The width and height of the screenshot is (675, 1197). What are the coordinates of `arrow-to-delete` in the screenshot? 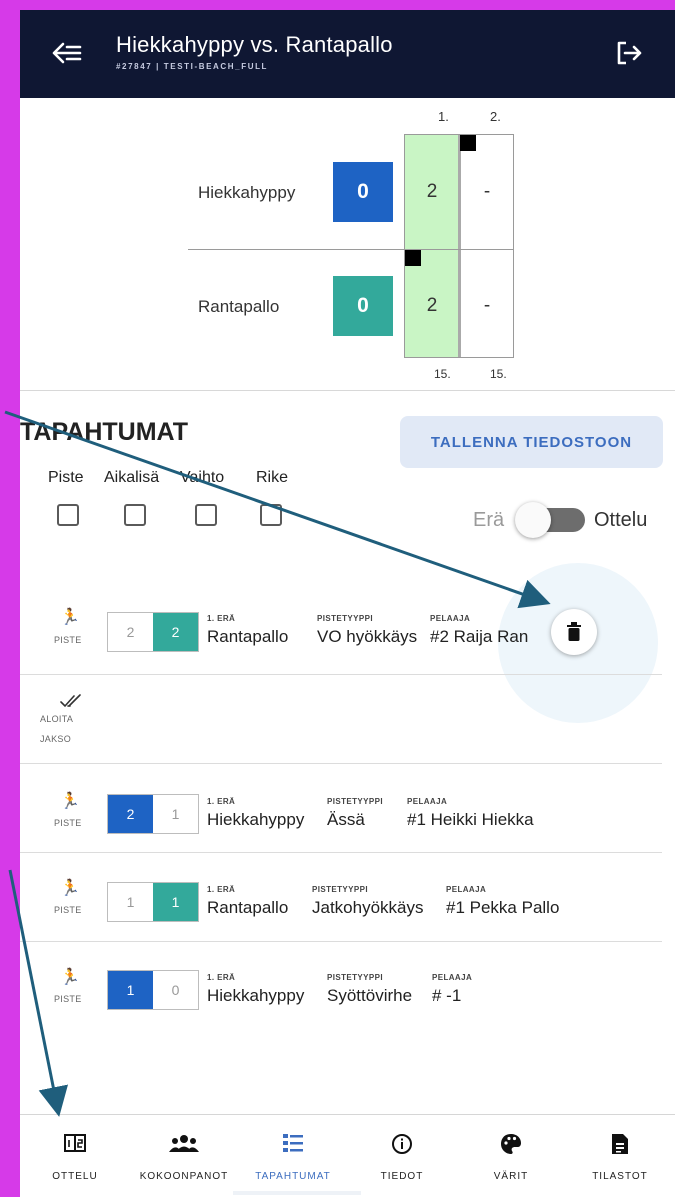 It's located at (277, 509).